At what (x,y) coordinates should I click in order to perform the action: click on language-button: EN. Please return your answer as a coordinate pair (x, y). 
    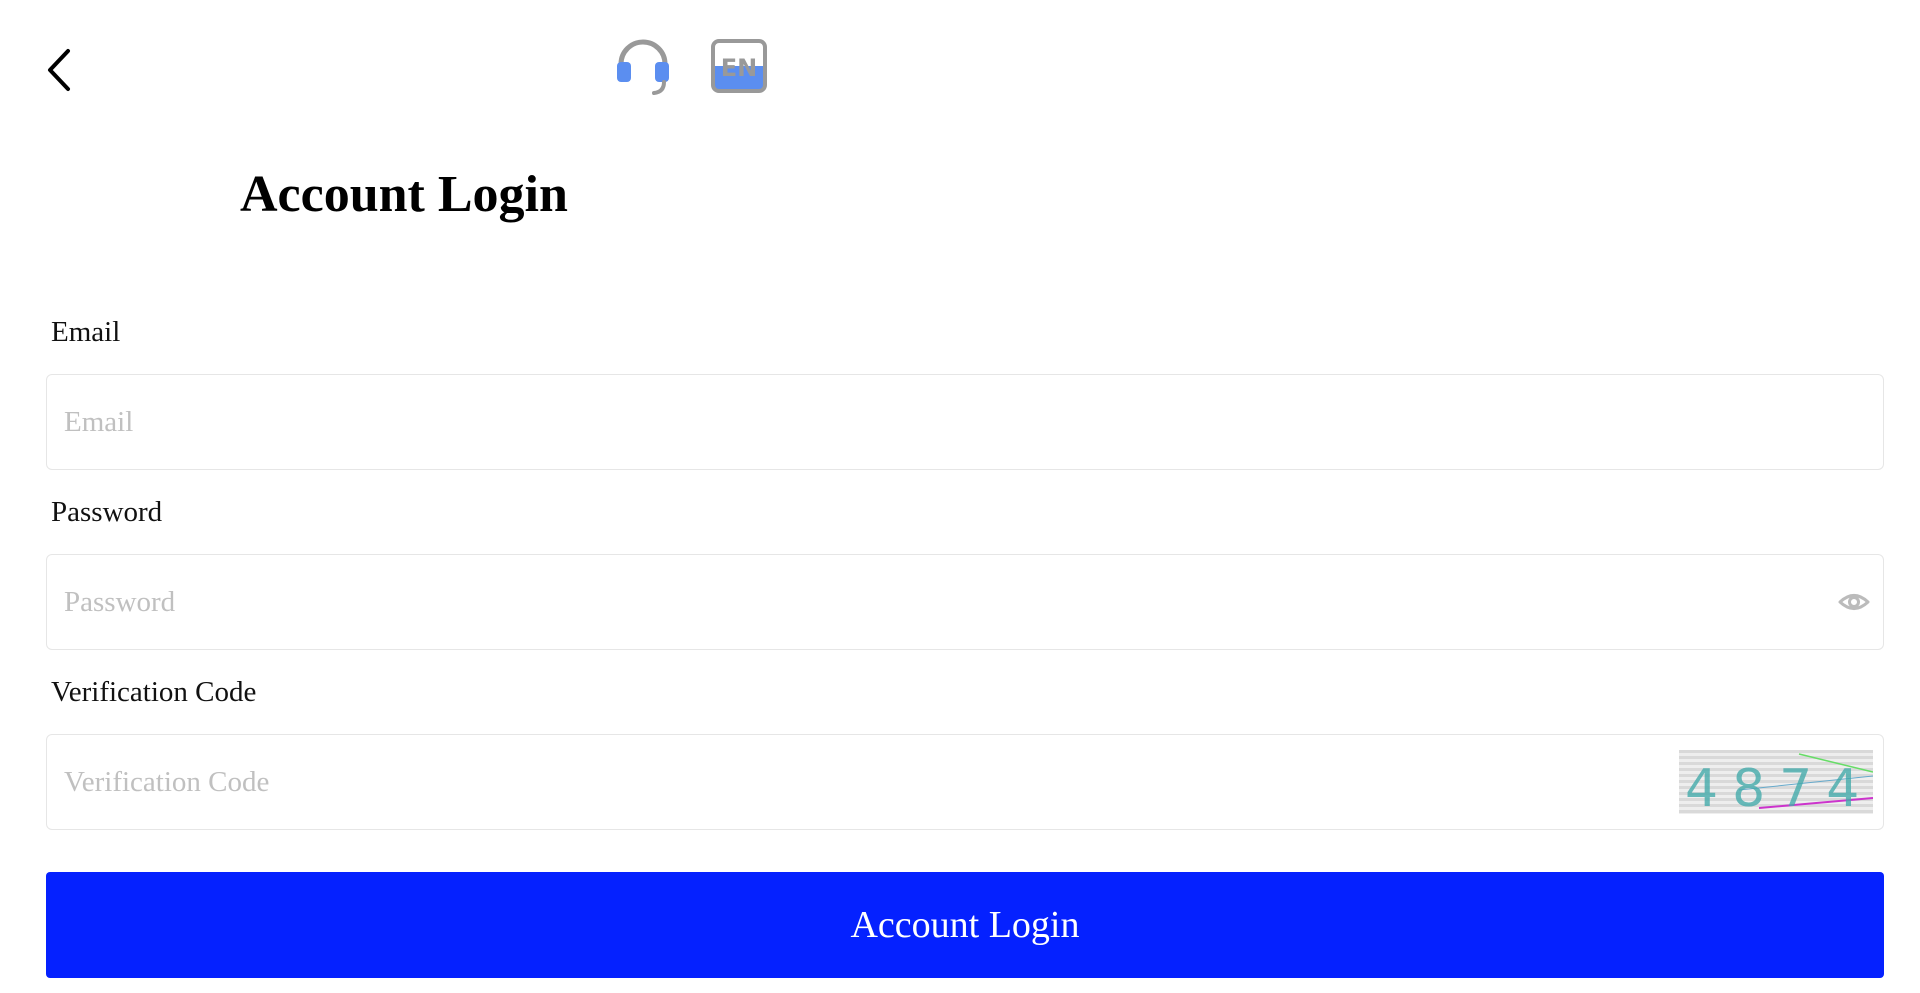
    Looking at the image, I should click on (739, 66).